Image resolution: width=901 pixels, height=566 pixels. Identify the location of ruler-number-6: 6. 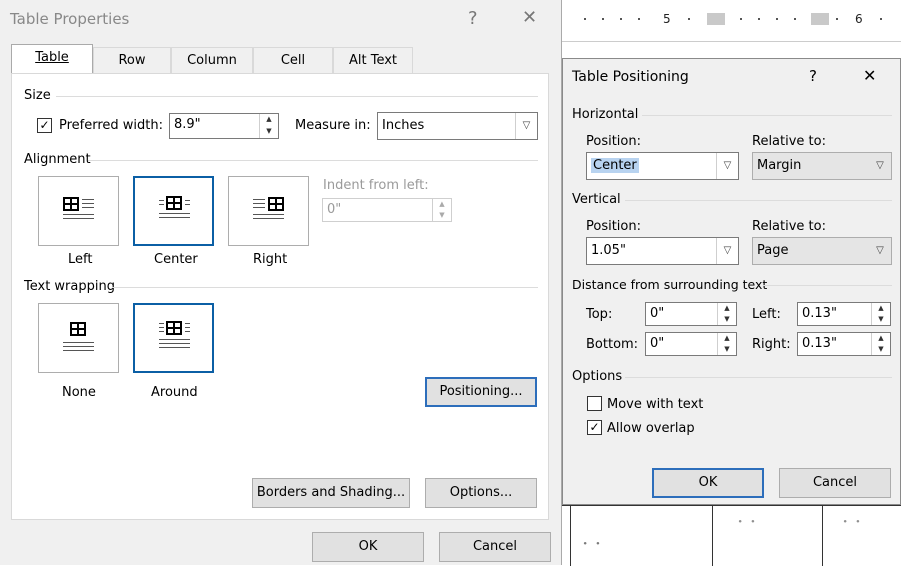
(859, 19).